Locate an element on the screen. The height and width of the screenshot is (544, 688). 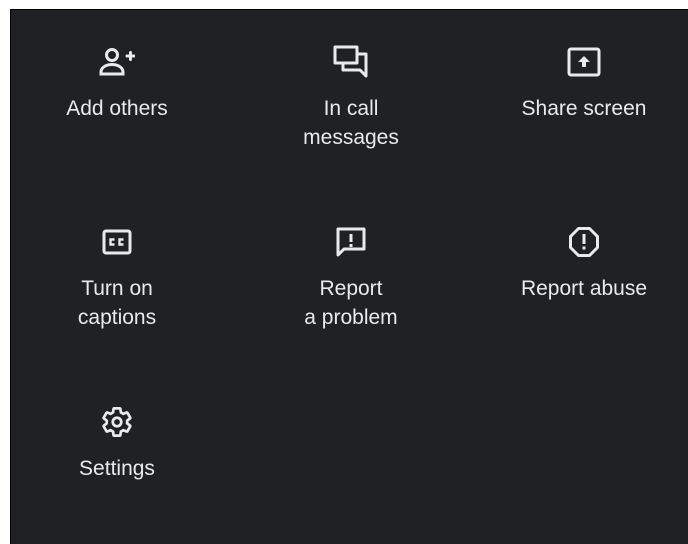
share-screen-label: Share screen is located at coordinates (584, 108).